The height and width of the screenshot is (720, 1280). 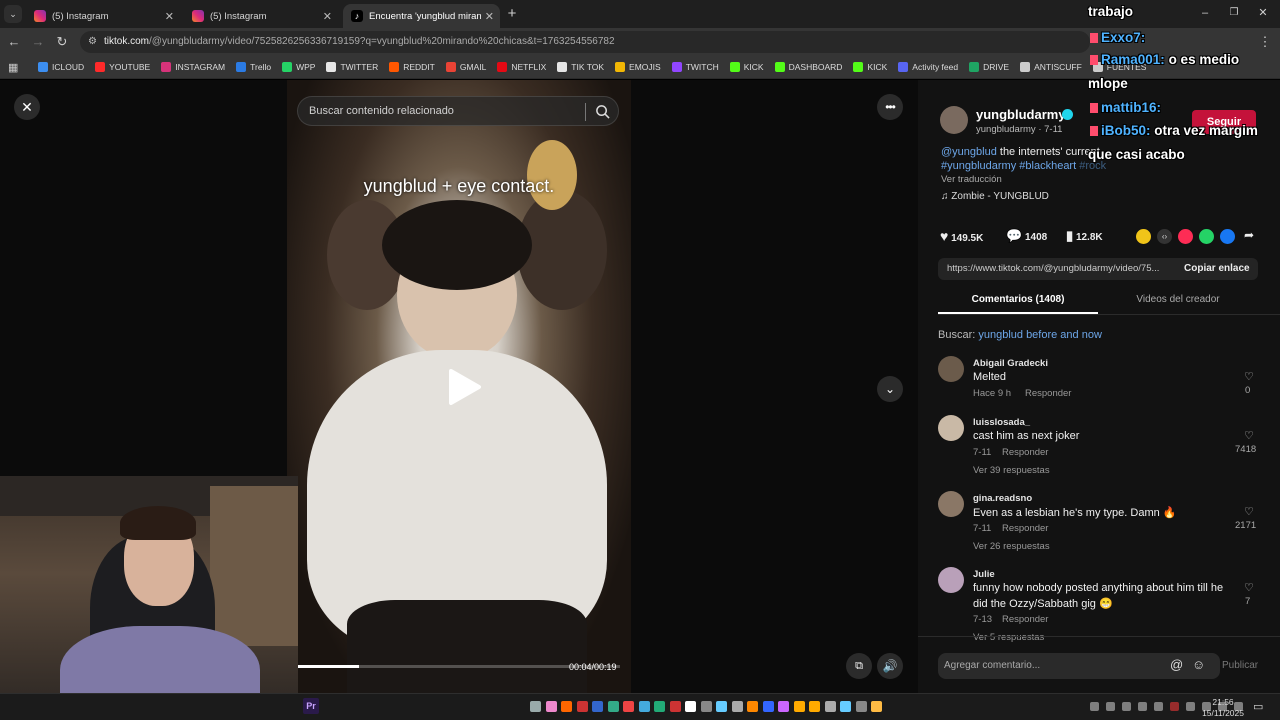 What do you see at coordinates (458, 111) in the screenshot?
I see `related-search-bar: Buscar contenido relacionado` at bounding box center [458, 111].